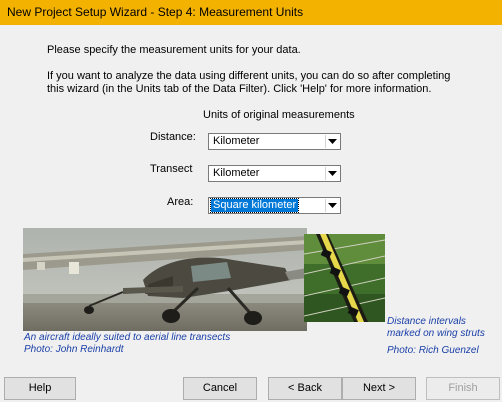 This screenshot has height=402, width=502. I want to click on cancel-button: Cancel, so click(220, 388).